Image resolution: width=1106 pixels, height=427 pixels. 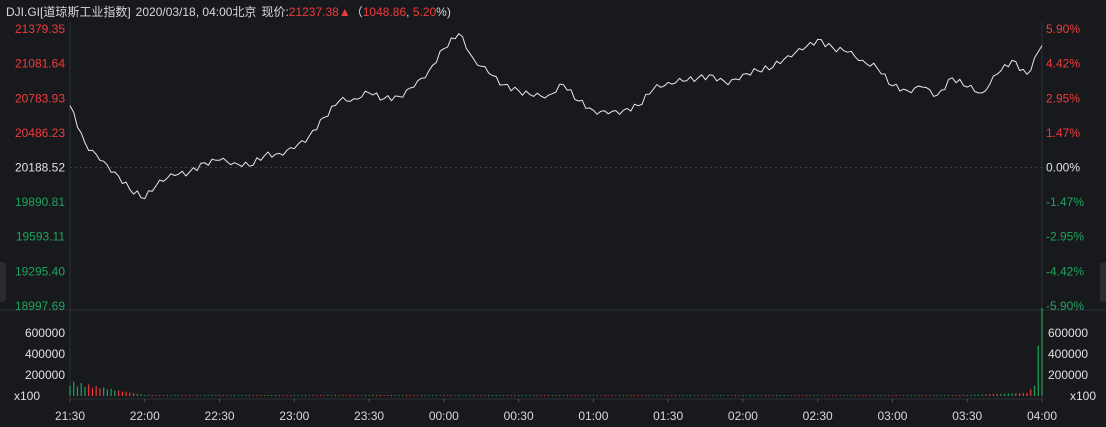 I want to click on time-tick-label: 02:30, so click(x=818, y=416).